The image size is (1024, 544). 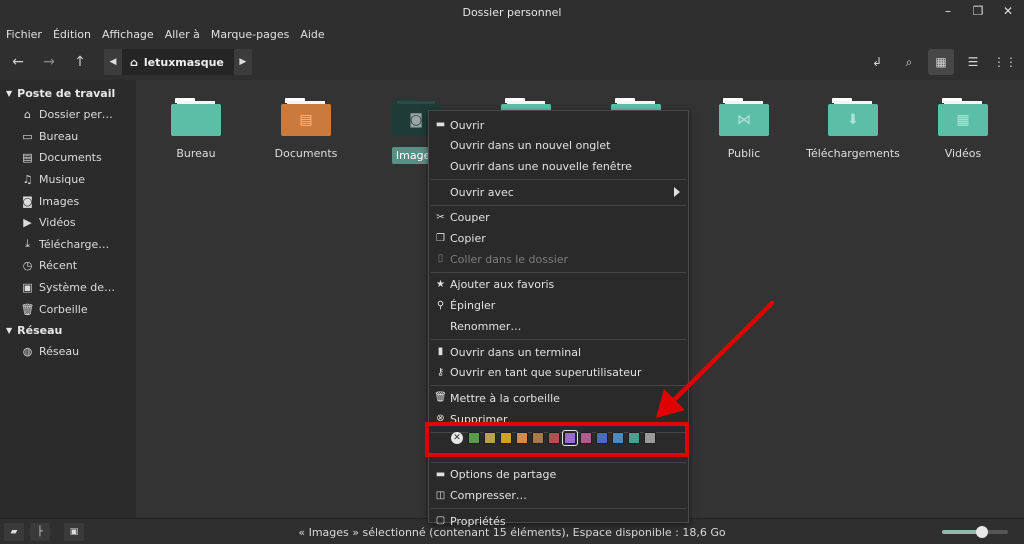 What do you see at coordinates (27, 352) in the screenshot?
I see `globe-icon: ◍` at bounding box center [27, 352].